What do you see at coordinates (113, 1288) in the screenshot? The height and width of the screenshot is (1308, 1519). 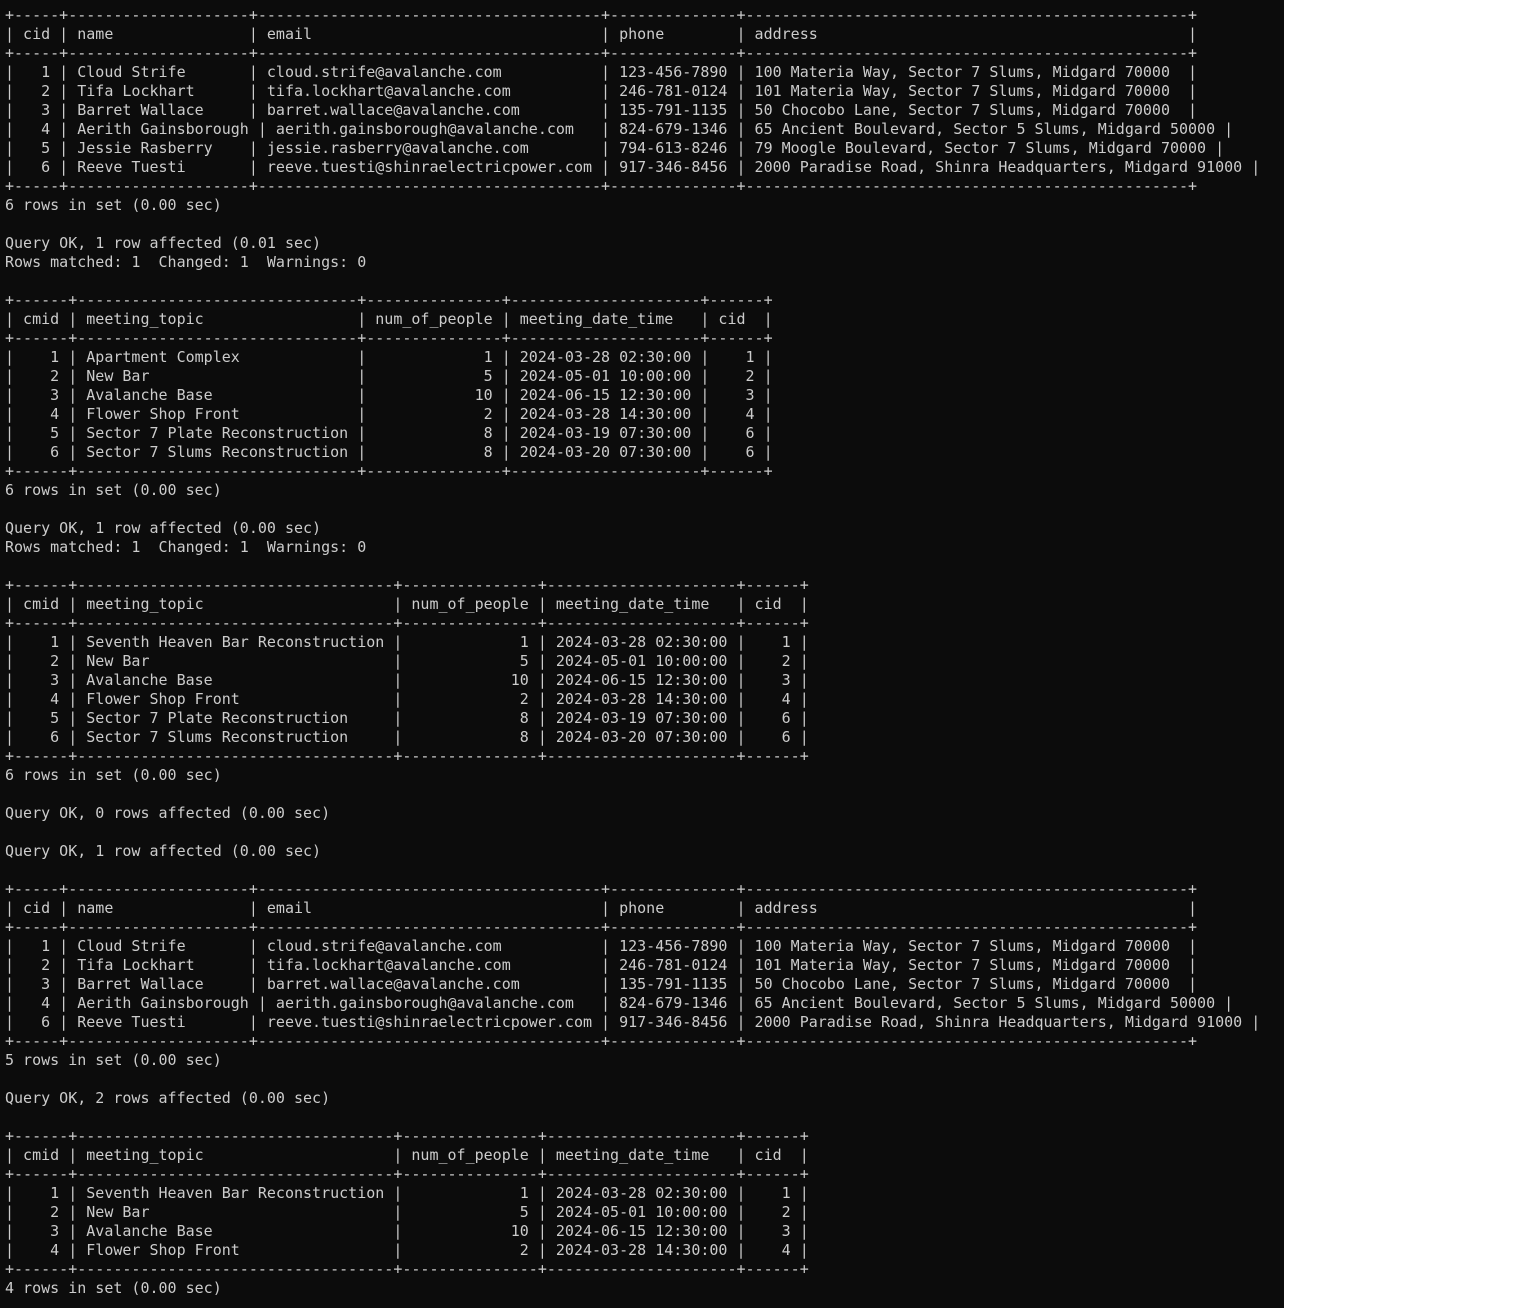 I see `terminal-line: 4 rows in set (0.00 sec)` at bounding box center [113, 1288].